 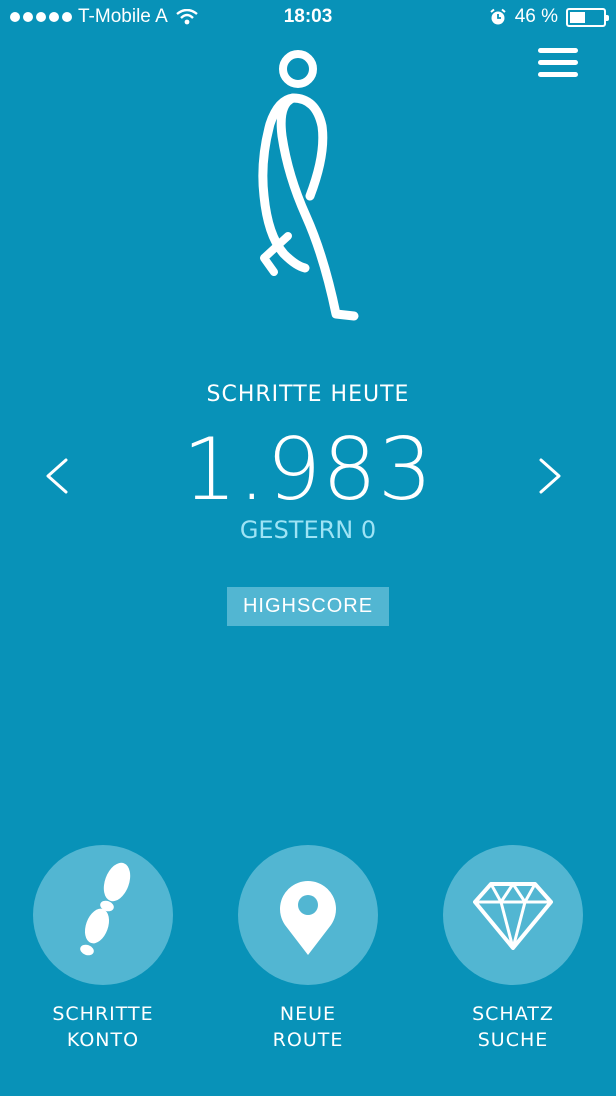 What do you see at coordinates (103, 1027) in the screenshot?
I see `steps-account-label: SCHRITTE KONTO` at bounding box center [103, 1027].